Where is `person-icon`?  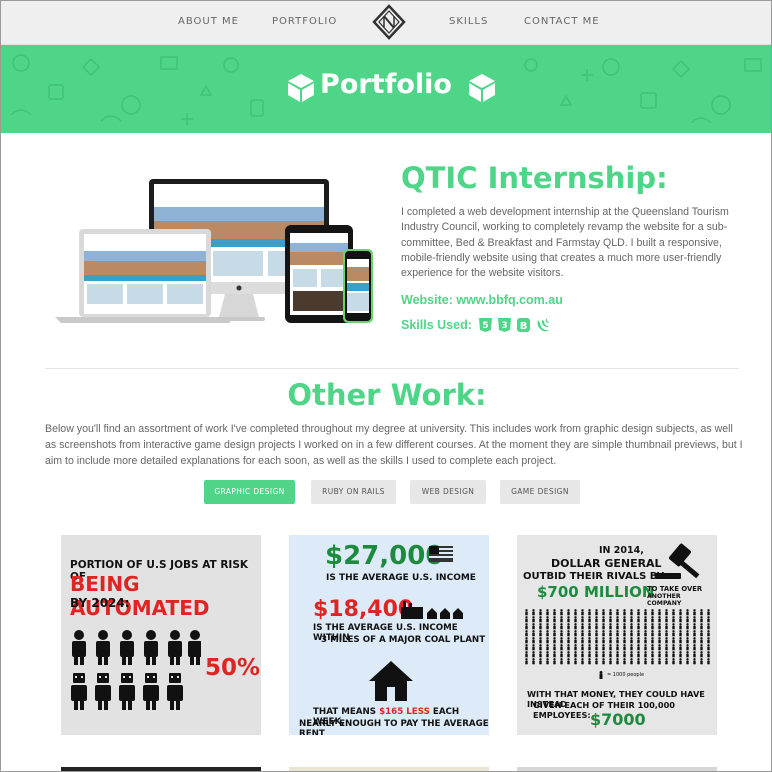 person-icon is located at coordinates (601, 675).